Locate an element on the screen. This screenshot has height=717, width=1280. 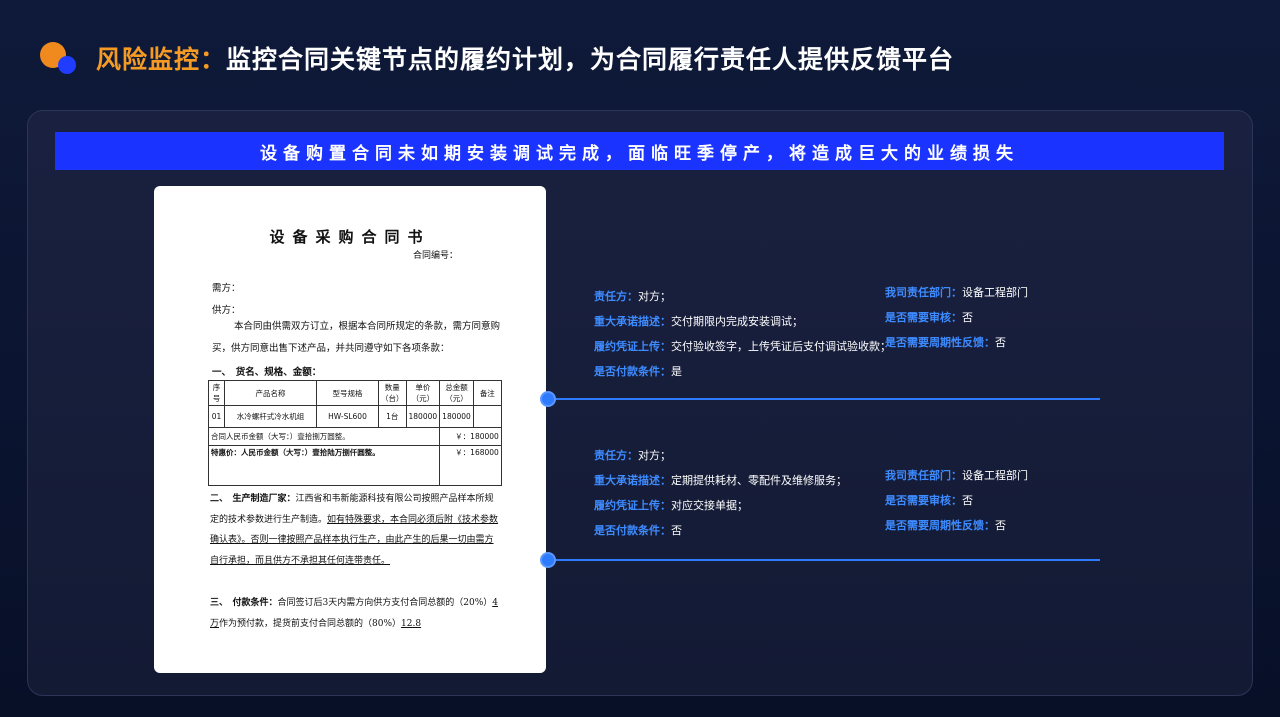
node2-row-commitment: 重大承诺描述：定期提供耗材、零配件及维修服务； is located at coordinates (720, 480).